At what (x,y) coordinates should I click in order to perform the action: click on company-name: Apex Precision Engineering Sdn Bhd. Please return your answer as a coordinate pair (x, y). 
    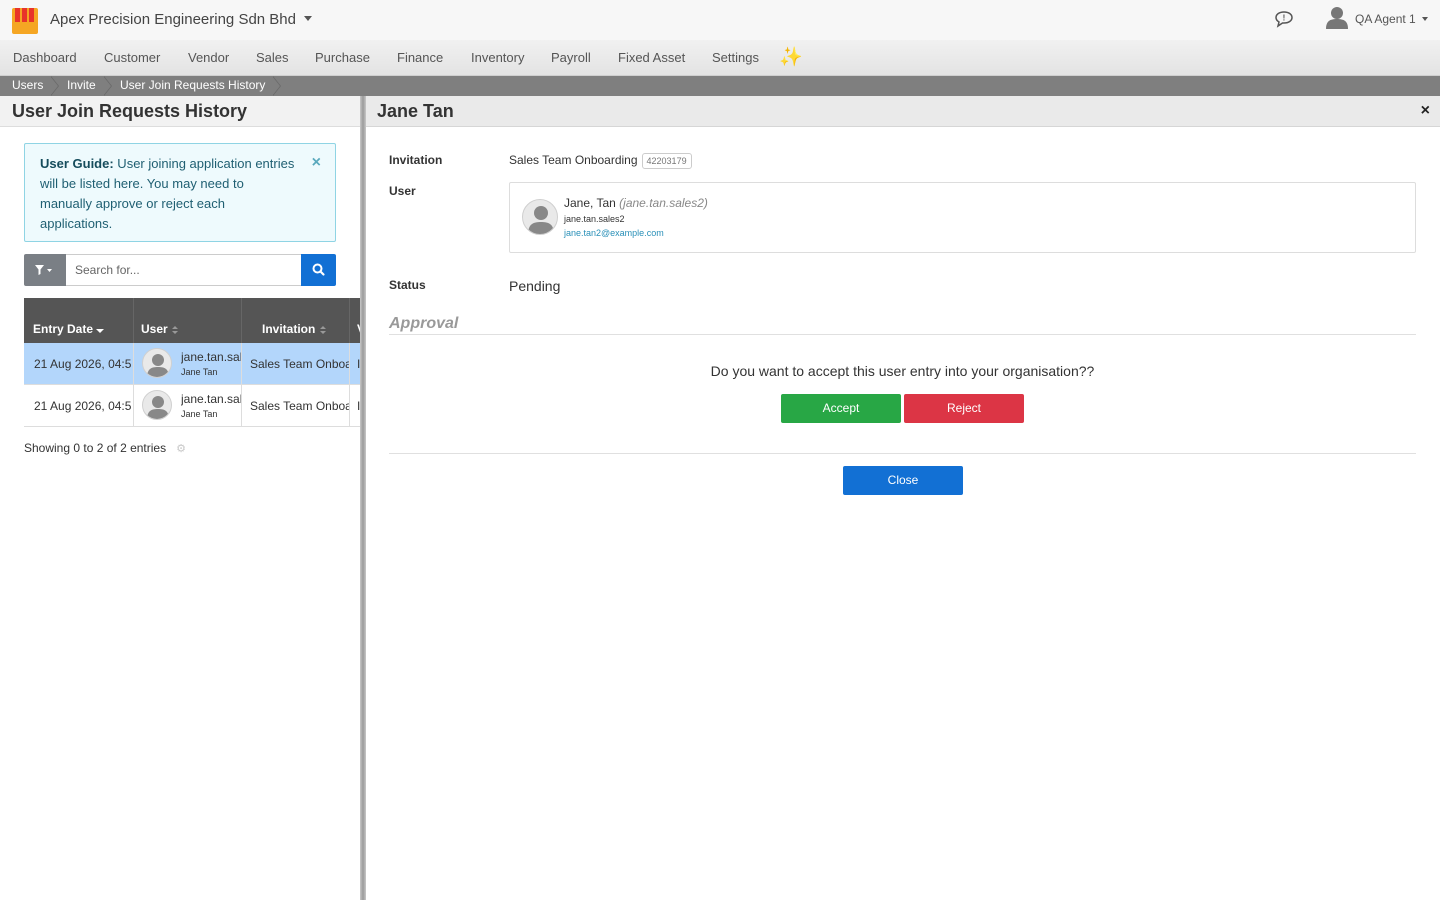
    Looking at the image, I should click on (173, 19).